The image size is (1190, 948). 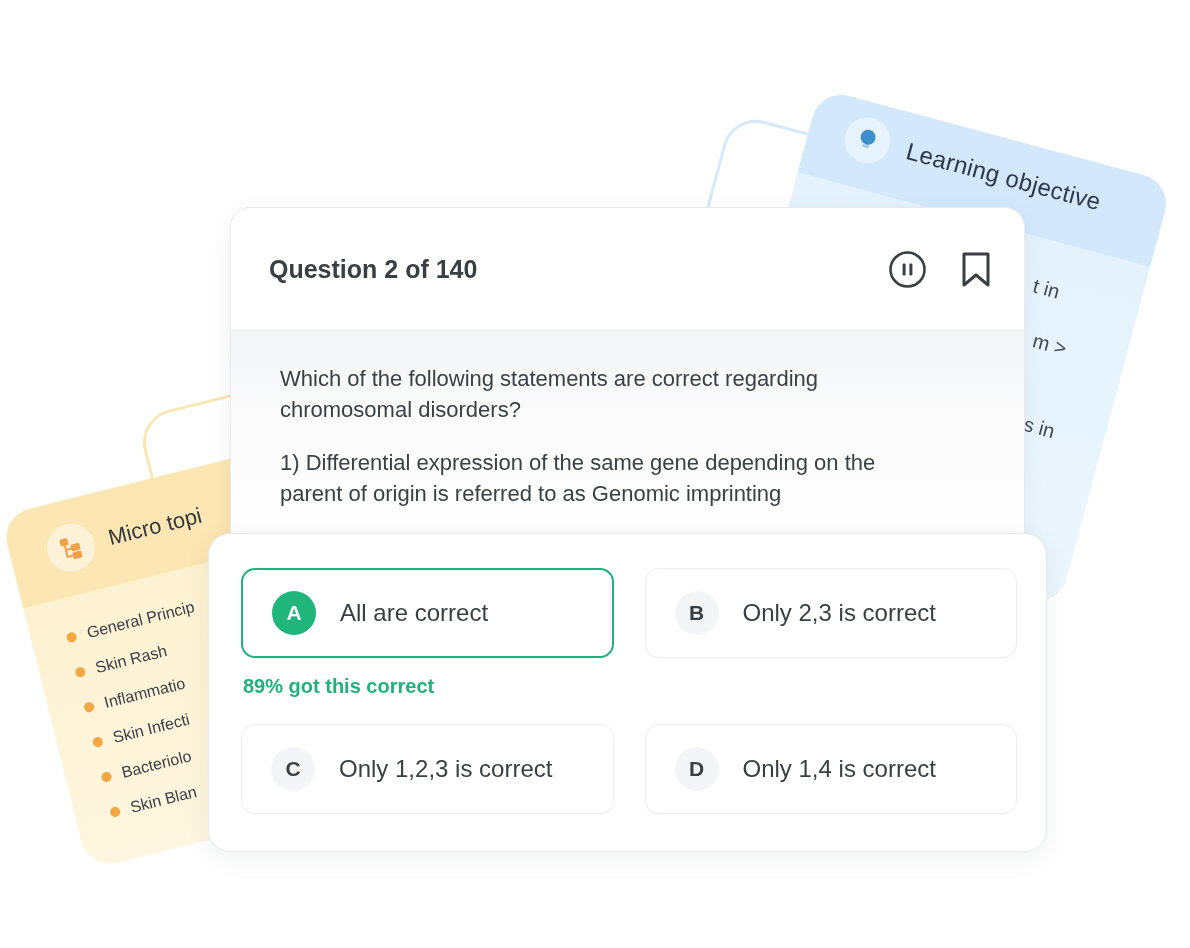 I want to click on option-text: All are correct, so click(x=414, y=613).